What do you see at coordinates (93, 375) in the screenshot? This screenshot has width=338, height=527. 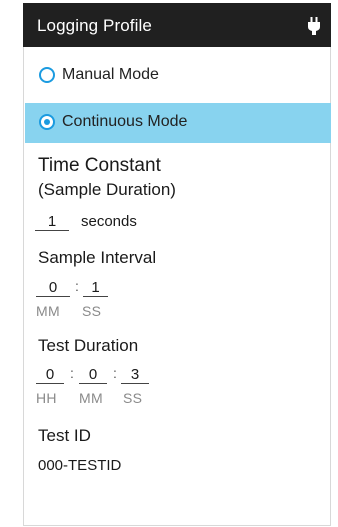 I see `test-duration-minutes-input: 0` at bounding box center [93, 375].